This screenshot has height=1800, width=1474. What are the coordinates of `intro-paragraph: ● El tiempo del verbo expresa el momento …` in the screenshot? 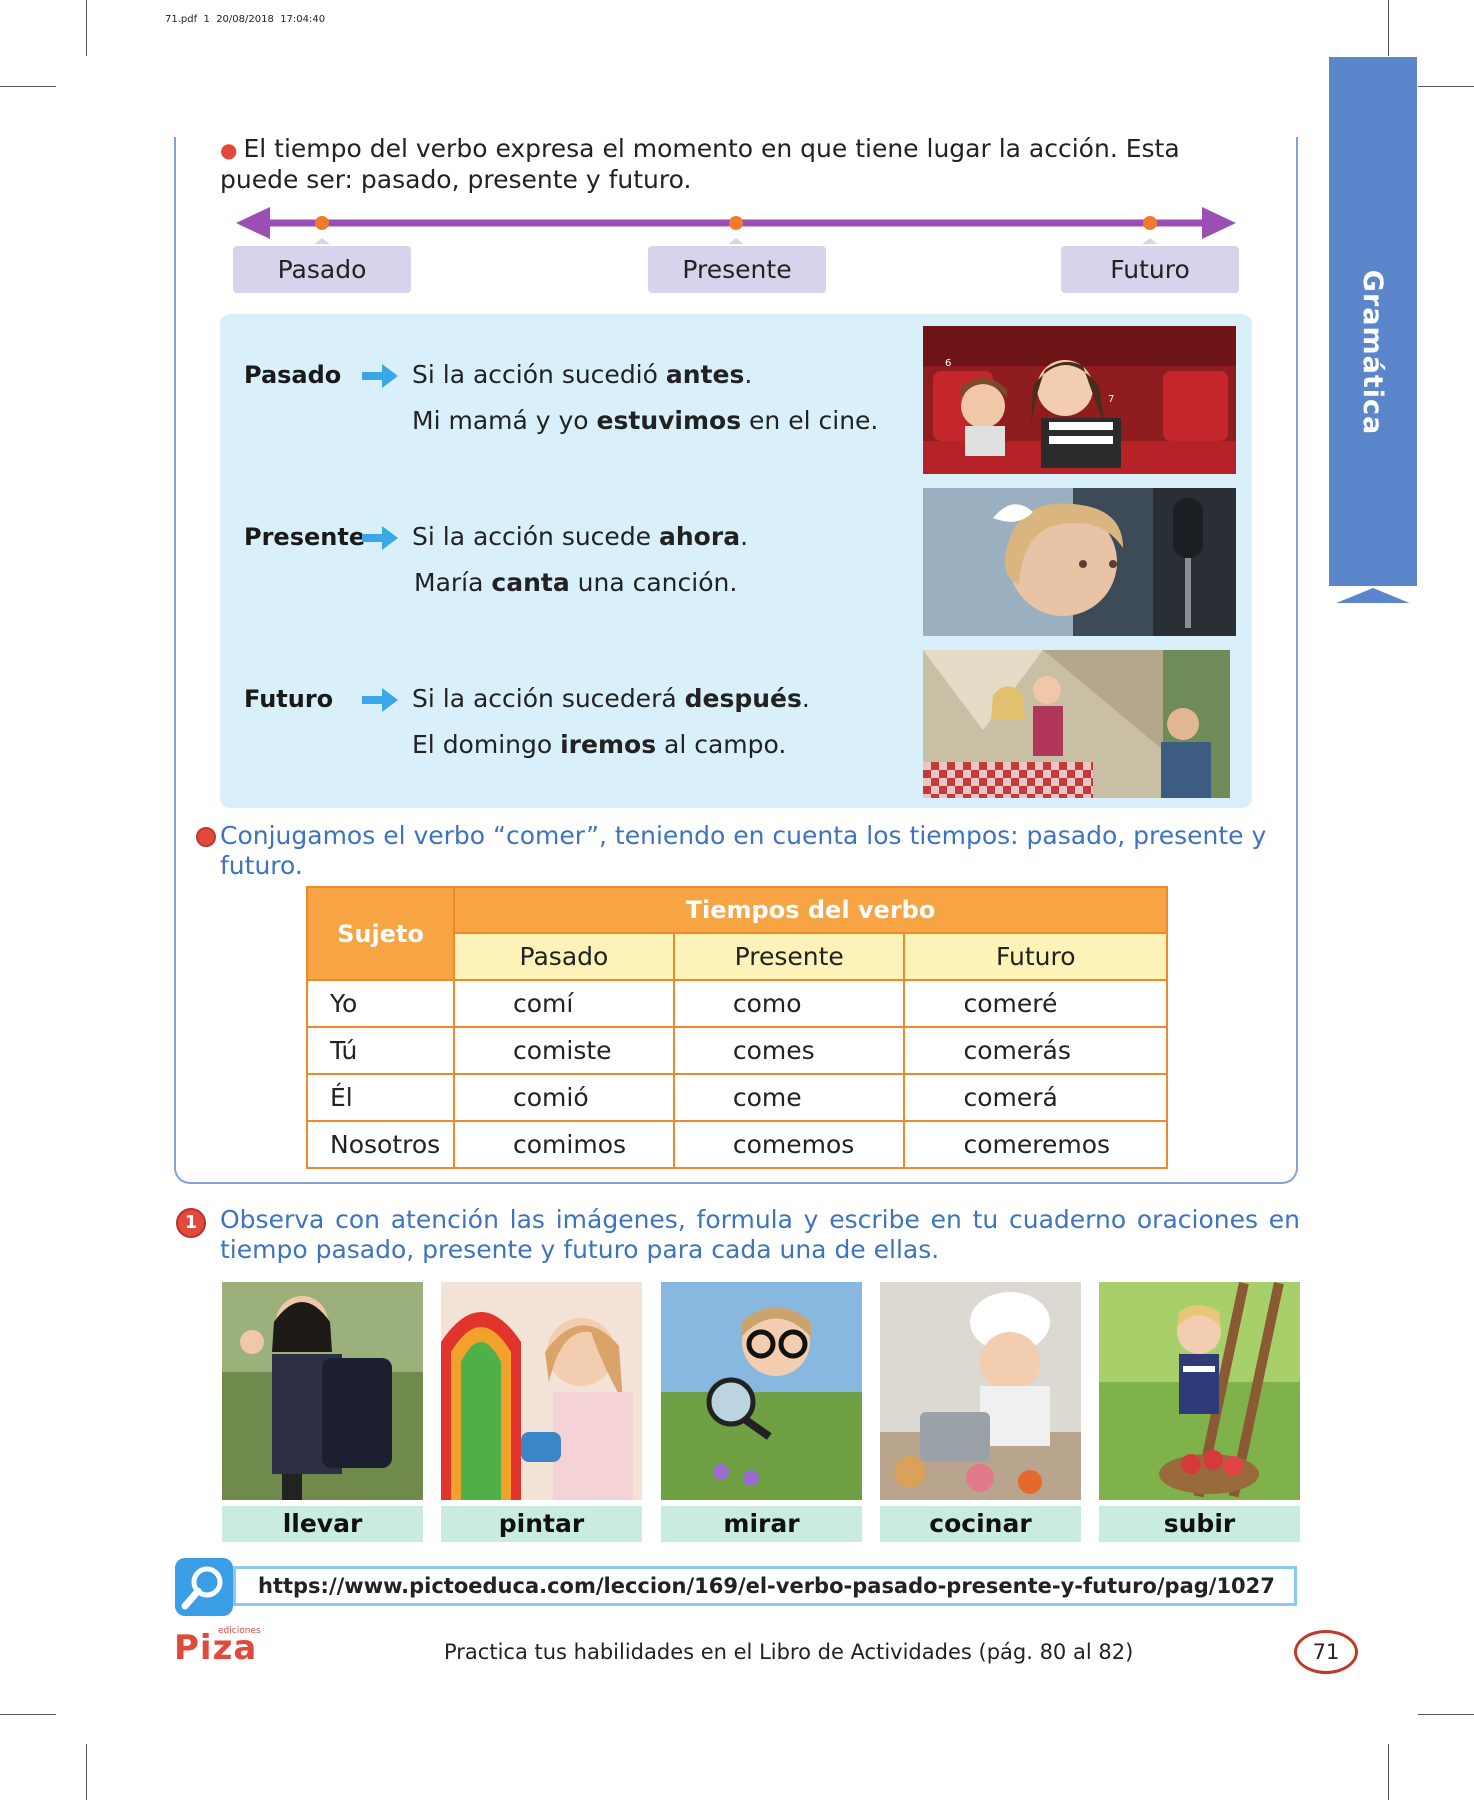 It's located at (700, 164).